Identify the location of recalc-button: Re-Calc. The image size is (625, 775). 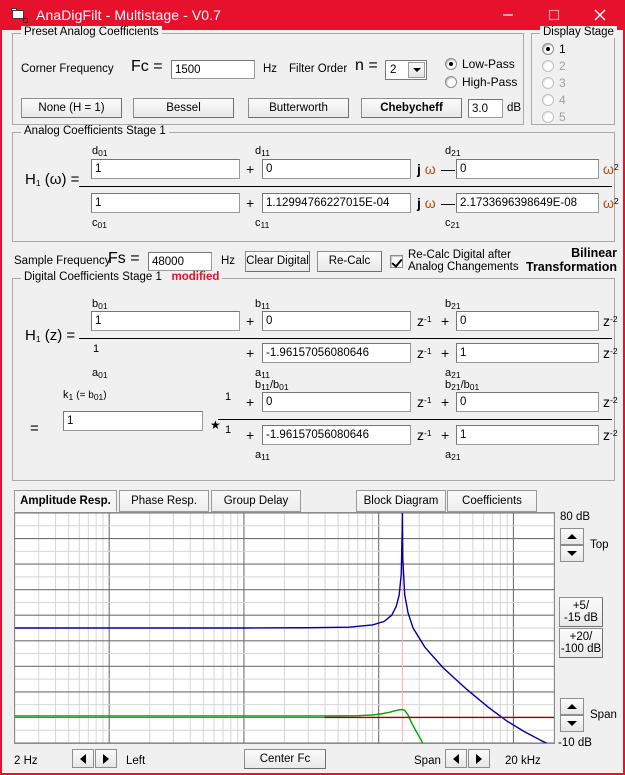
(349, 261).